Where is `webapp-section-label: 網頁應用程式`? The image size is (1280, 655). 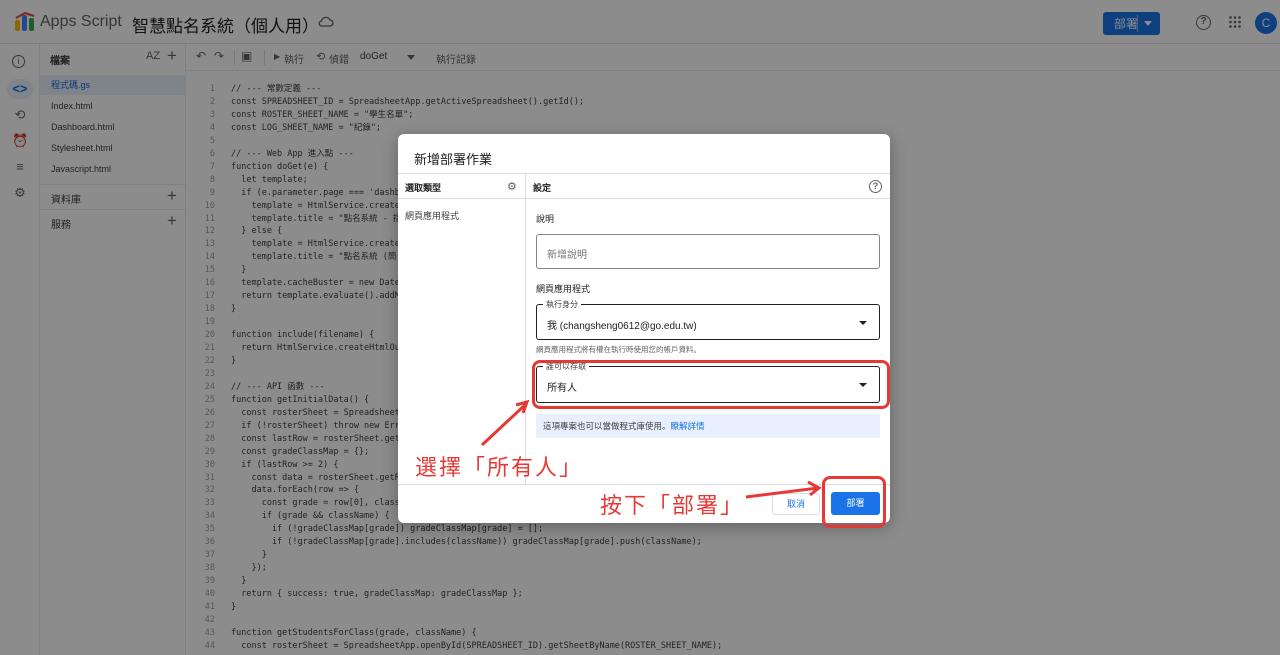
webapp-section-label: 網頁應用程式 is located at coordinates (563, 289).